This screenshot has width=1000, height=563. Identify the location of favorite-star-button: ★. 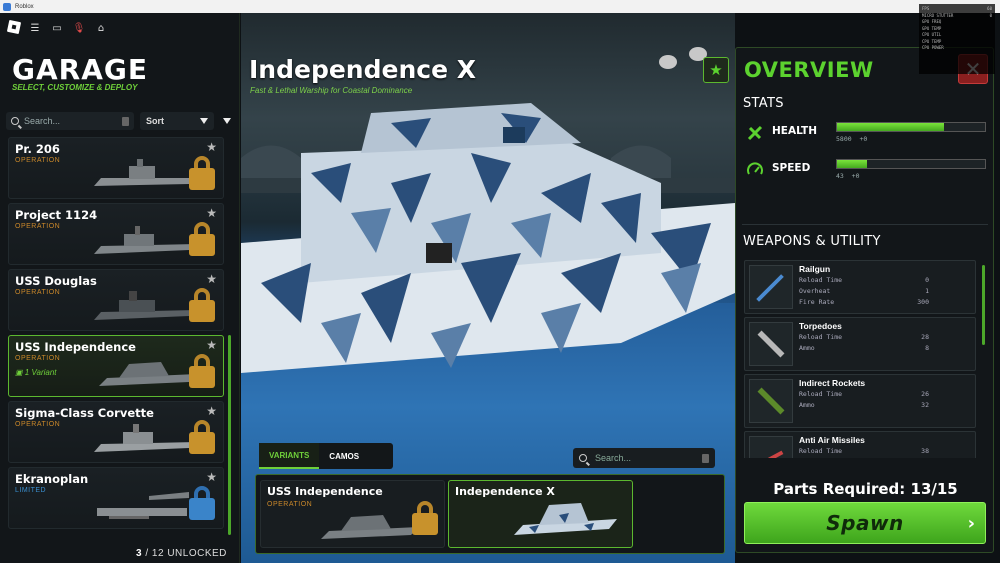
(716, 70).